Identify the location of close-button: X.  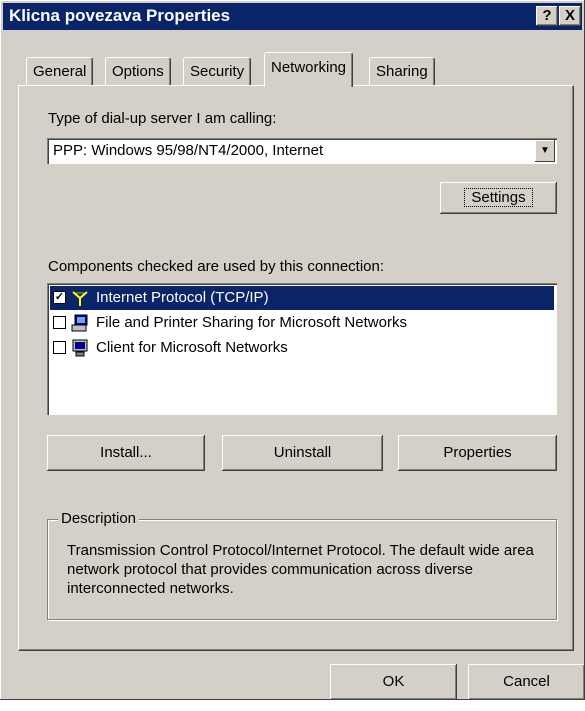
(570, 16).